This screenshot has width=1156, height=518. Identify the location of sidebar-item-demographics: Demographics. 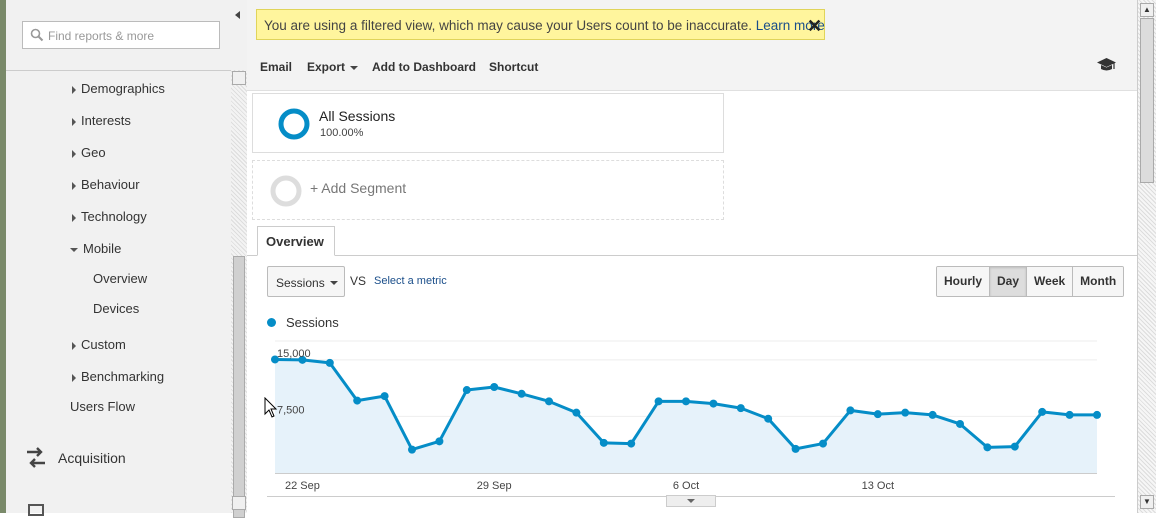
(118, 88).